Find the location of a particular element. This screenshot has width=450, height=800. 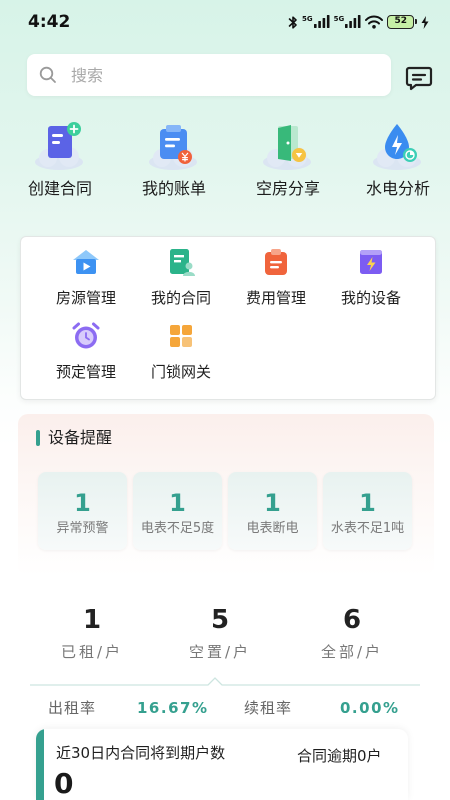

stat-value: 6 is located at coordinates (352, 620).